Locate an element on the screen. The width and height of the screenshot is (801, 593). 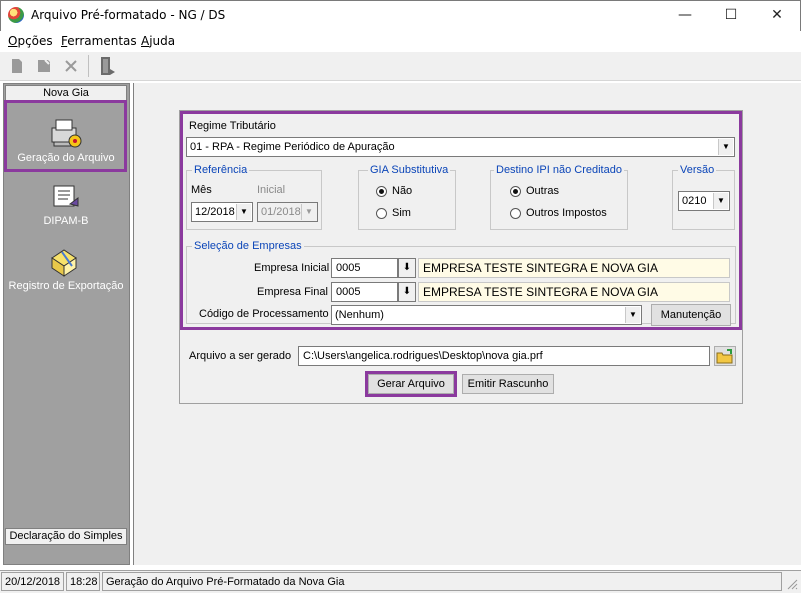
highlight-gerar-button is located at coordinates (411, 384).